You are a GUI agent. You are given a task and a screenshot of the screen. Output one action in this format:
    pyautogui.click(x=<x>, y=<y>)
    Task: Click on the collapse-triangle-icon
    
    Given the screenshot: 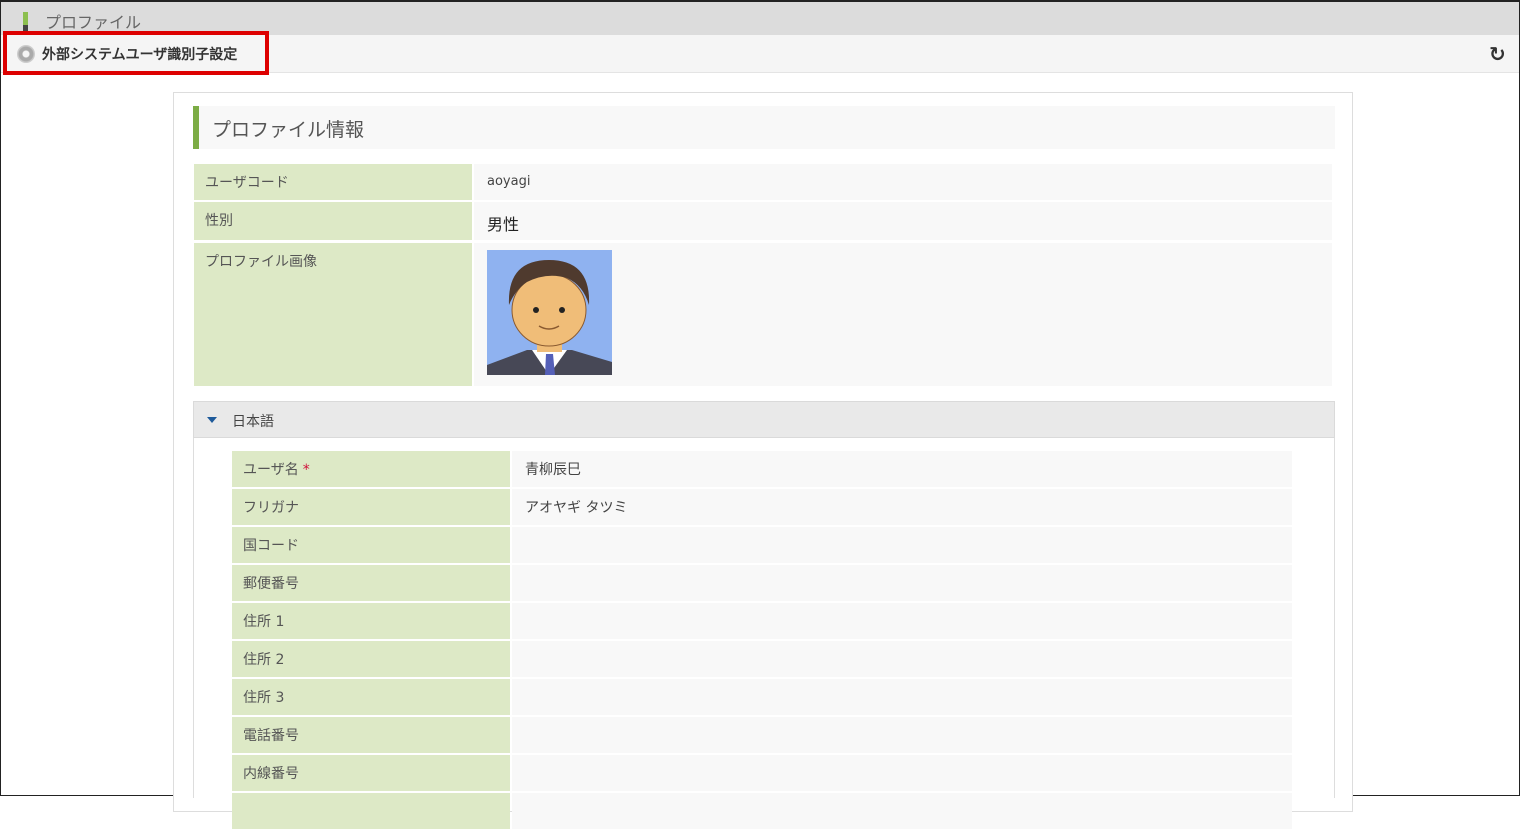 What is the action you would take?
    pyautogui.click(x=212, y=420)
    